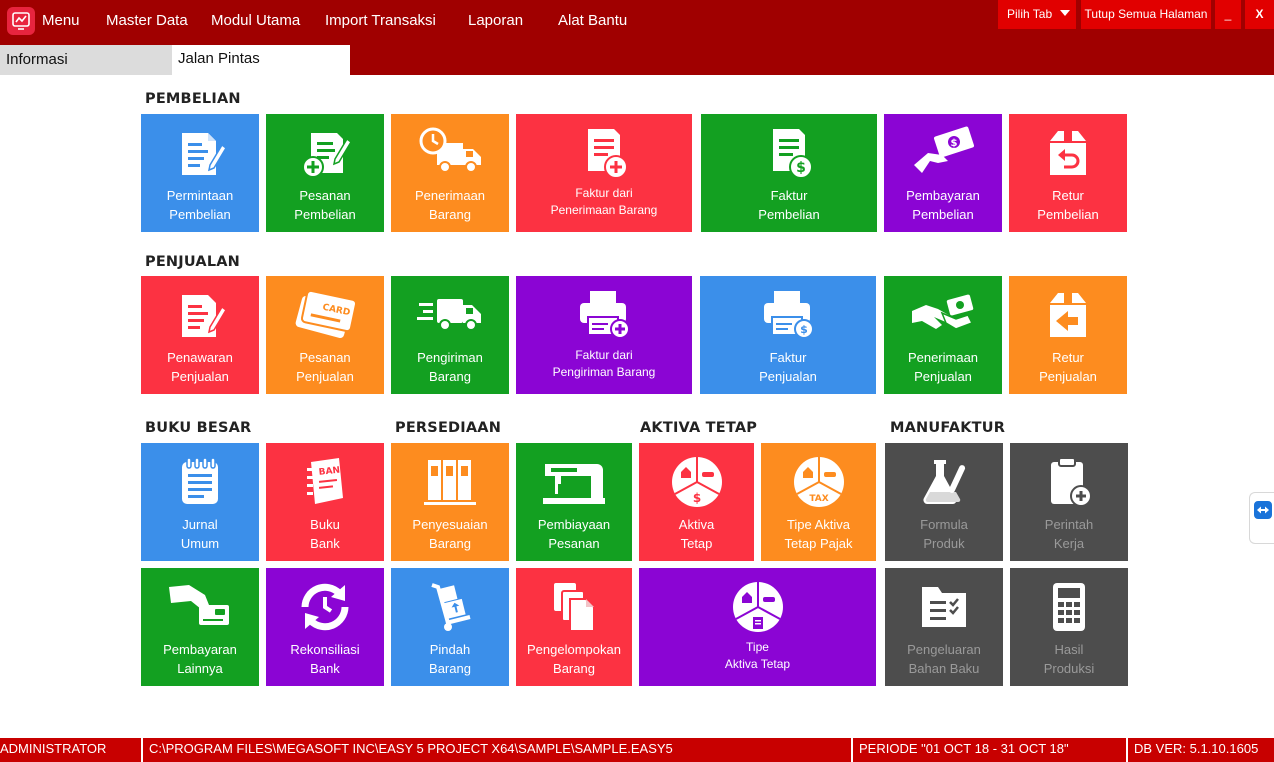  What do you see at coordinates (1228, 14) in the screenshot?
I see `minimize-button: _` at bounding box center [1228, 14].